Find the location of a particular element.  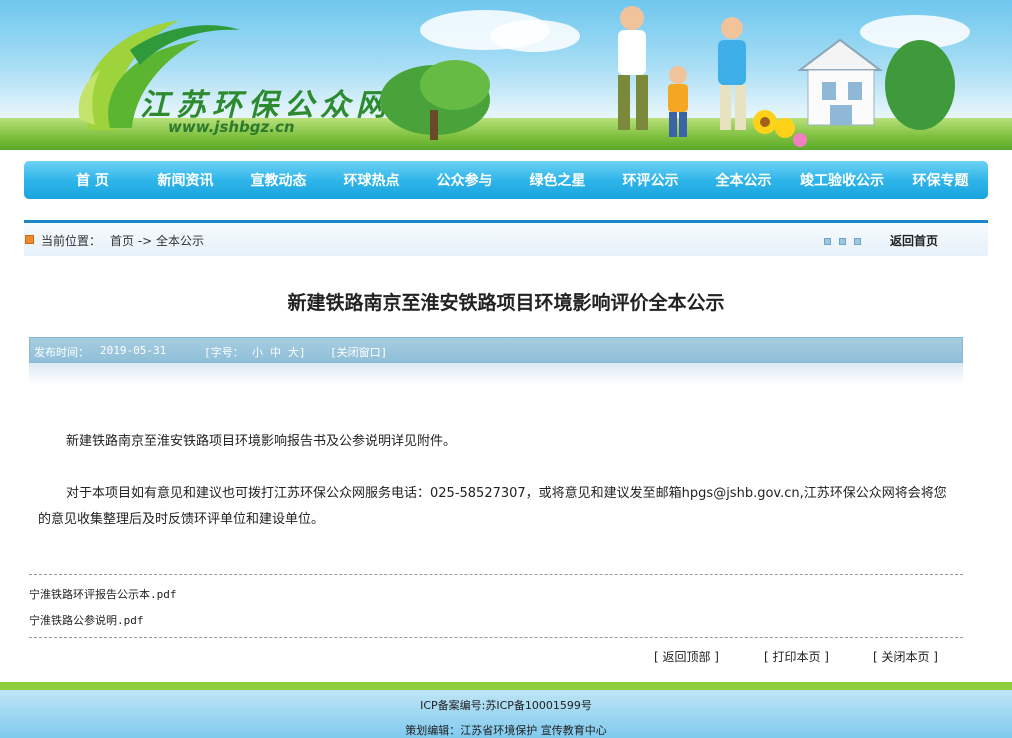

nav-item-env-topics: 环保专题 is located at coordinates (940, 180).